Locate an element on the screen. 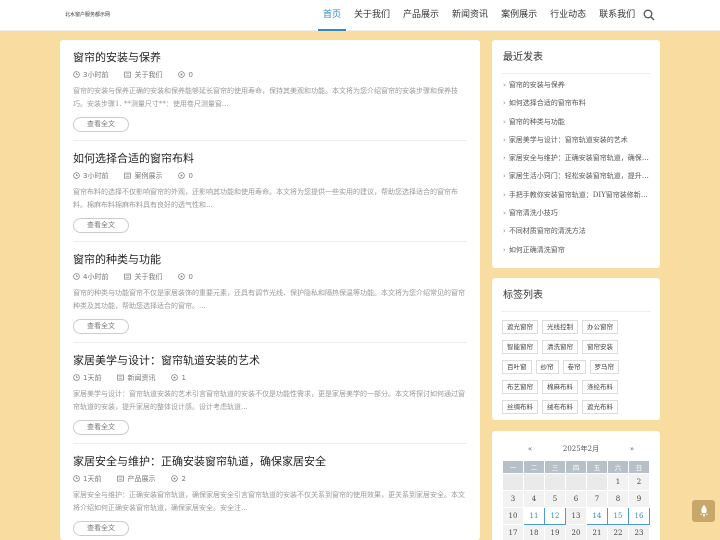 Image resolution: width=720 pixels, height=540 pixels. calendar-day: 6 is located at coordinates (576, 499).